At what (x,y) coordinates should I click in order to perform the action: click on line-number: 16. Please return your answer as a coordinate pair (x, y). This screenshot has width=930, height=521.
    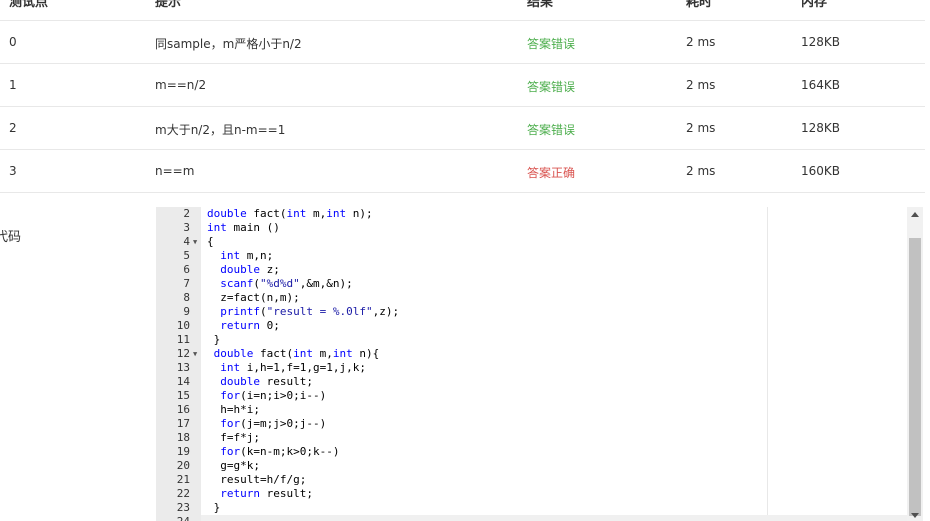
    Looking at the image, I should click on (183, 409).